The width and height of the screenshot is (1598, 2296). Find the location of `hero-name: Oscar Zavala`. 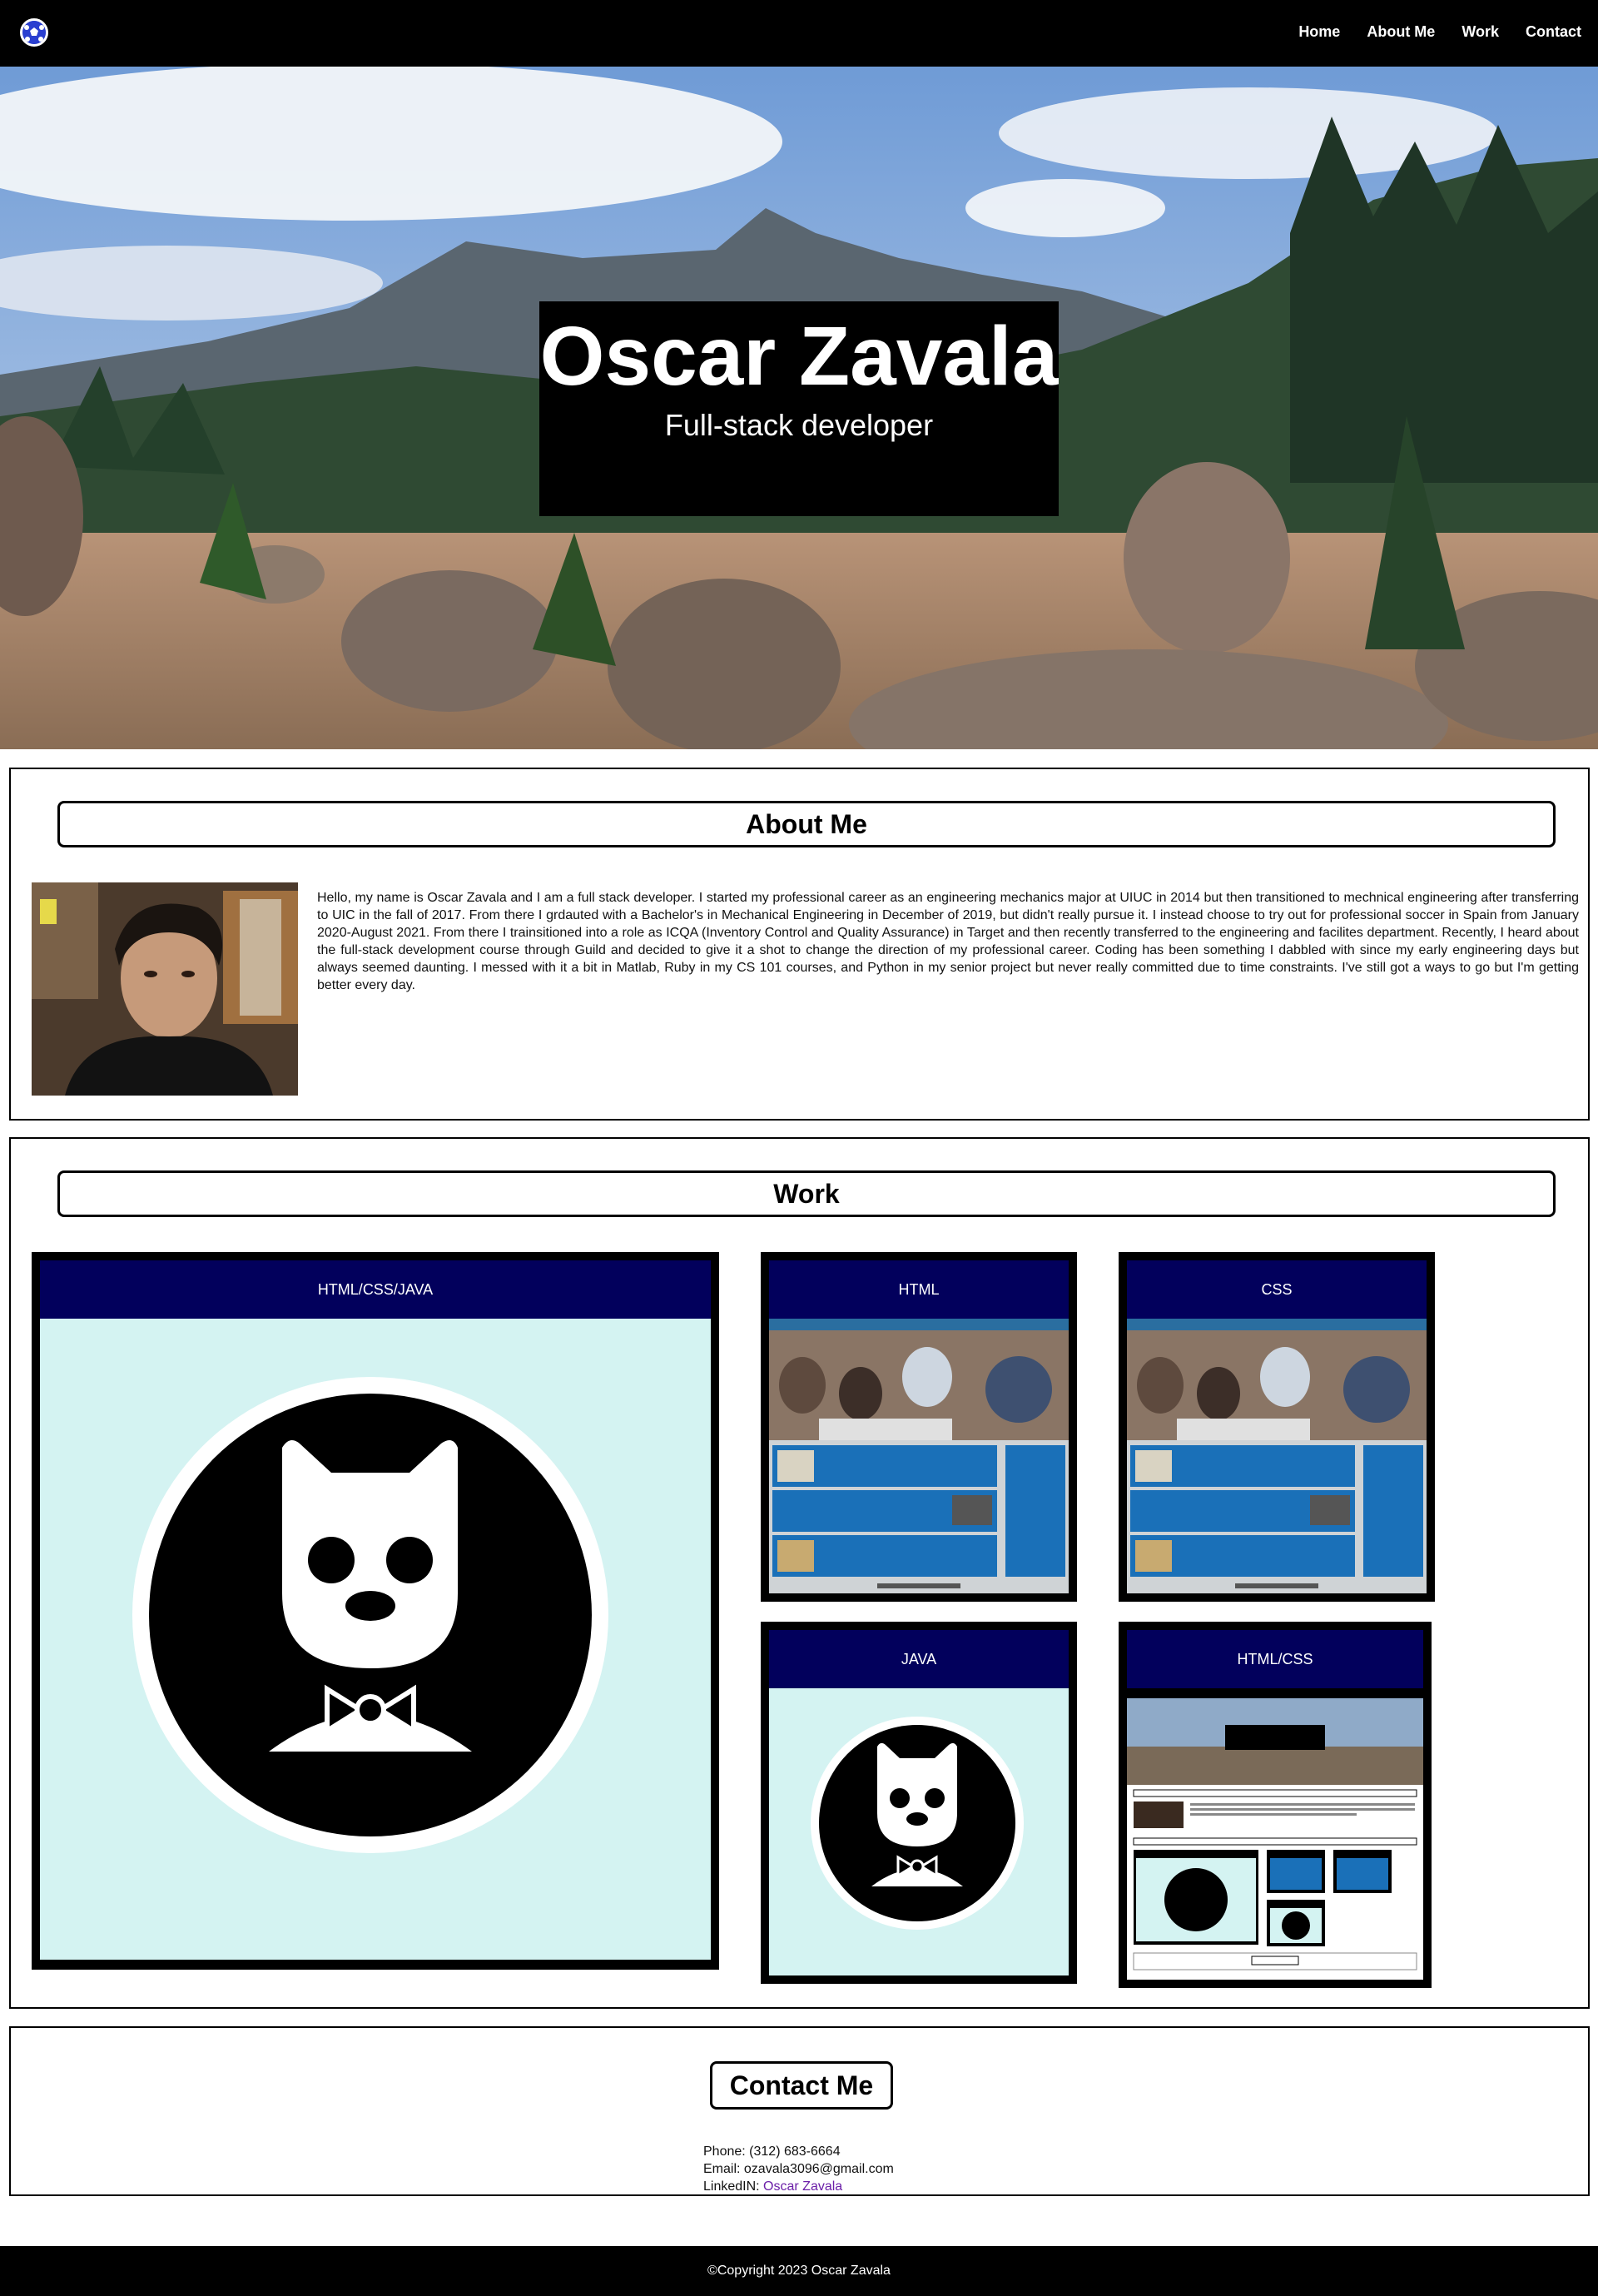

hero-name: Oscar Zavala is located at coordinates (799, 356).